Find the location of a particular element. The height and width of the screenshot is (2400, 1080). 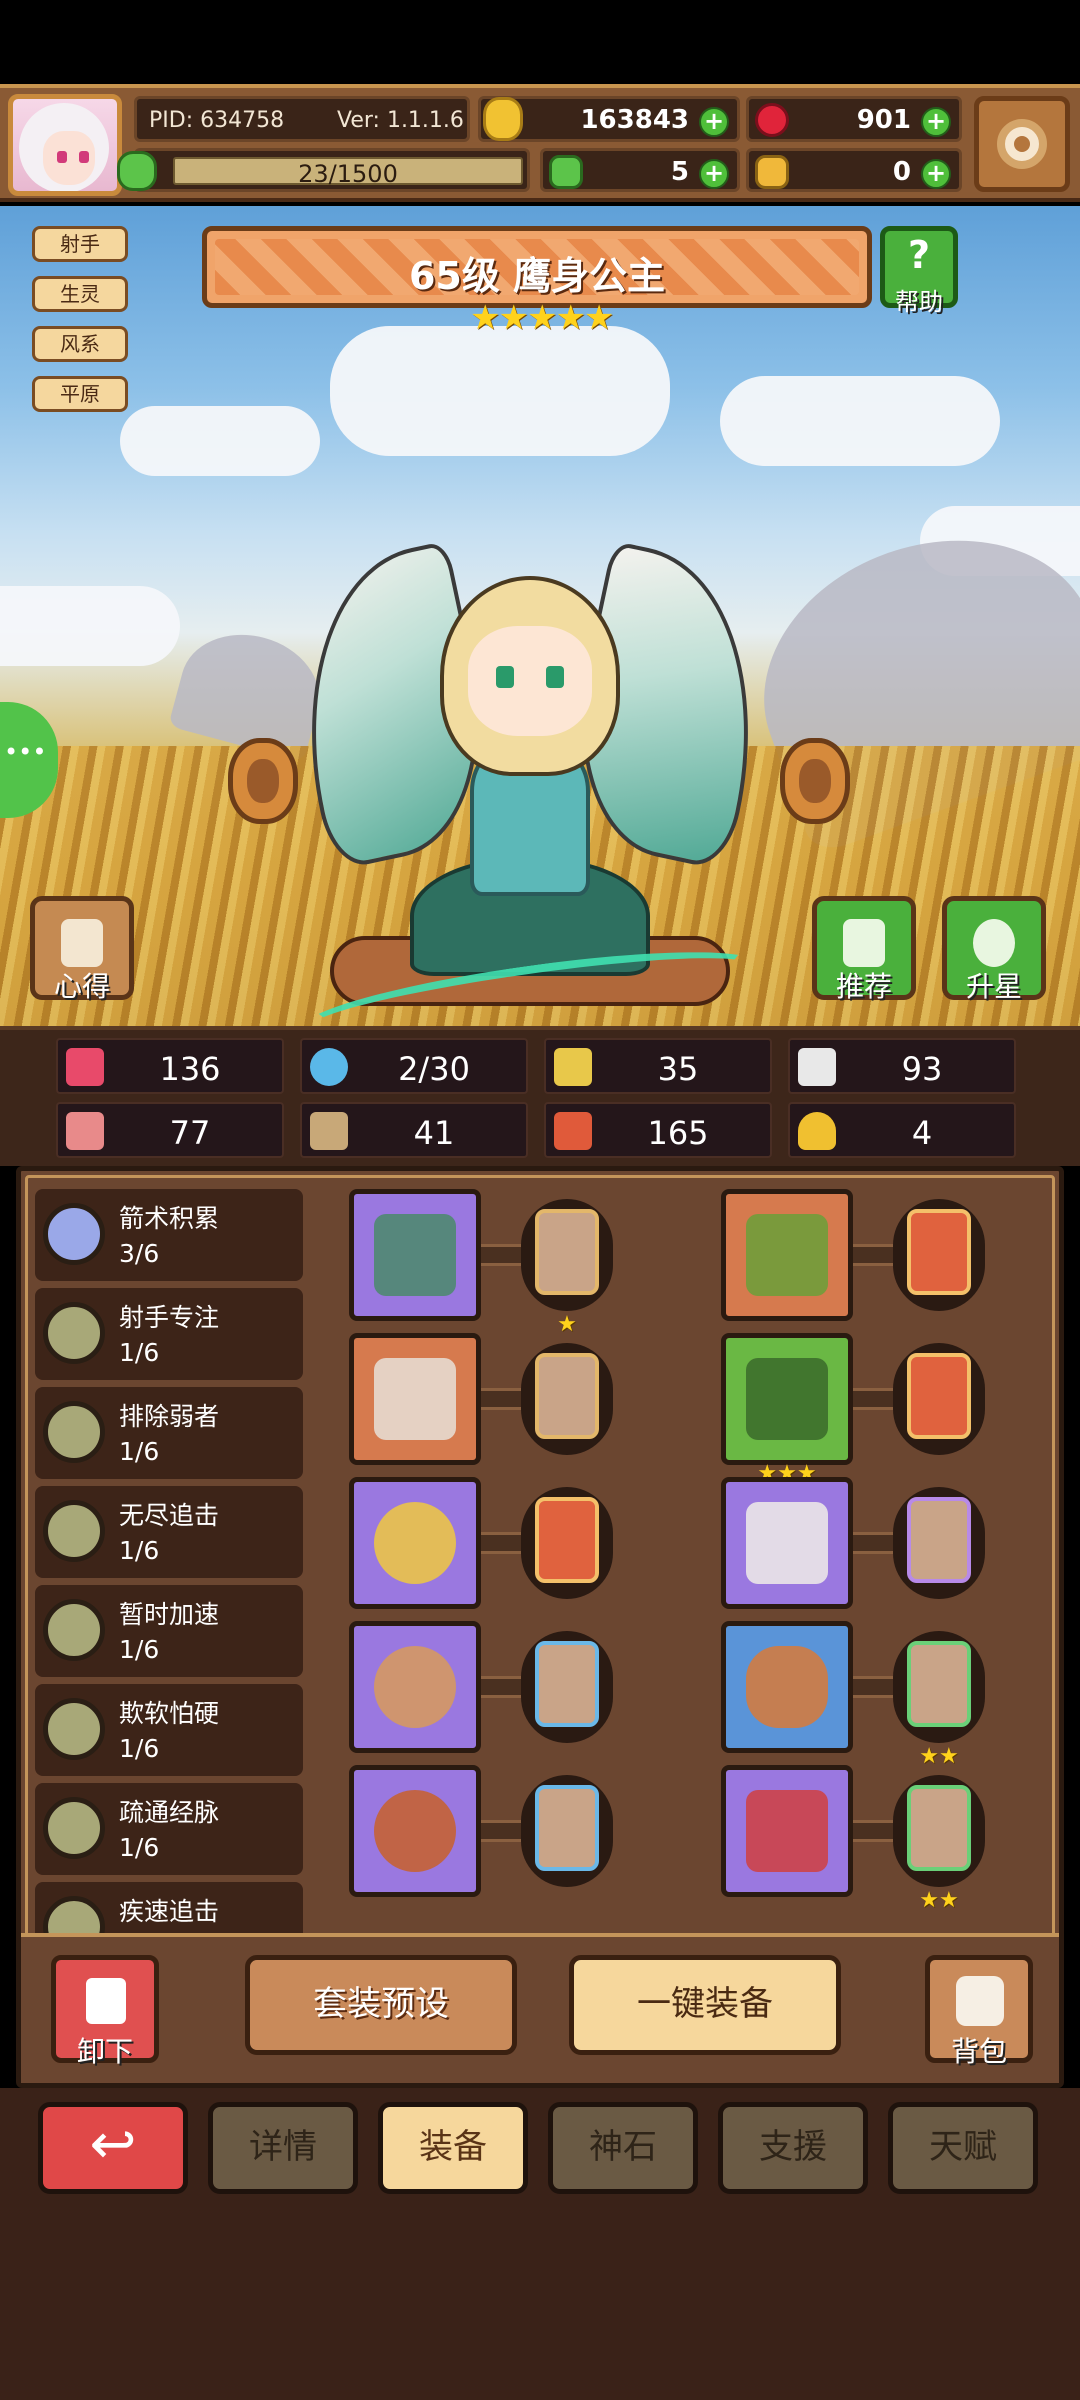

settings-button is located at coordinates (1022, 144).